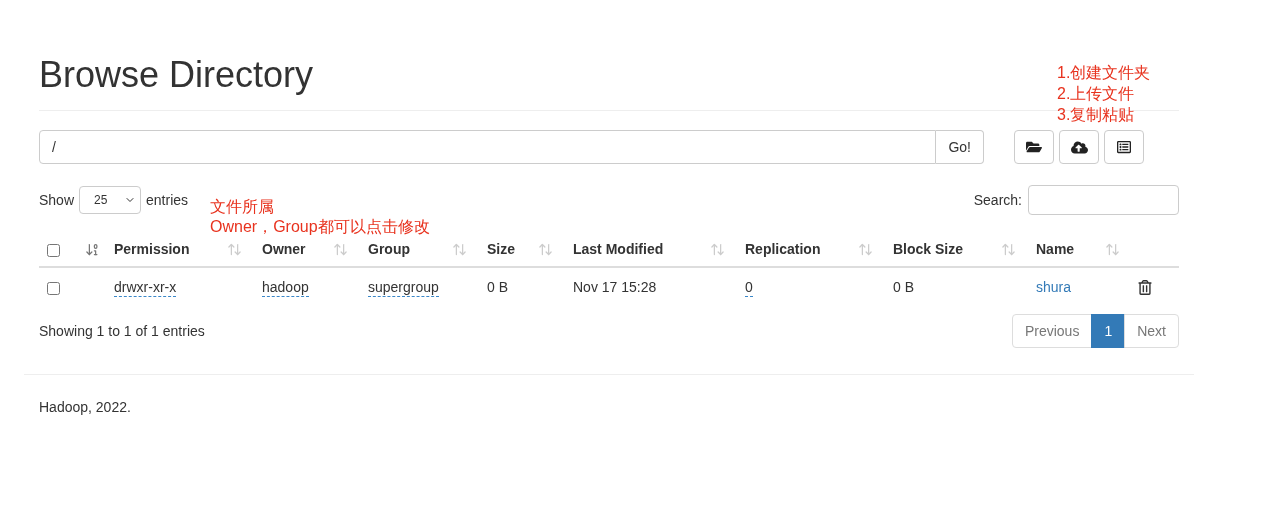 This screenshot has width=1283, height=508. What do you see at coordinates (85, 407) in the screenshot?
I see `footer-text: Hadoop, 2022.` at bounding box center [85, 407].